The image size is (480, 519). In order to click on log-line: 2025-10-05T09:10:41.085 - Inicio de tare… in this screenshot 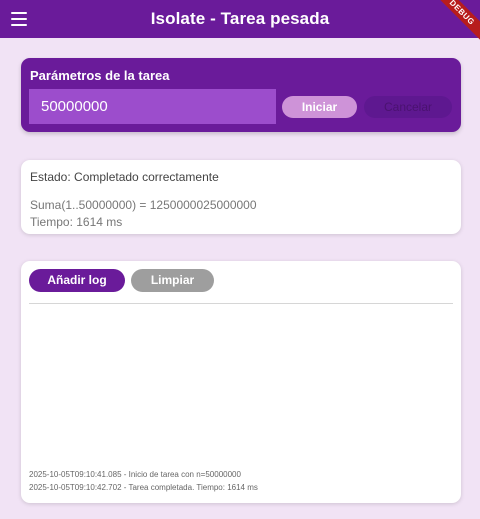, I will do `click(135, 474)`.